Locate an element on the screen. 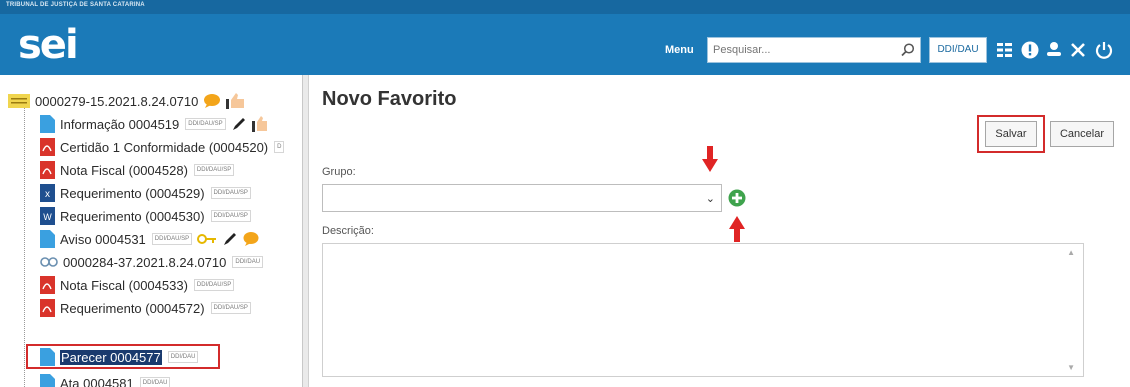 The image size is (1130, 387). pane-splitter is located at coordinates (306, 231).